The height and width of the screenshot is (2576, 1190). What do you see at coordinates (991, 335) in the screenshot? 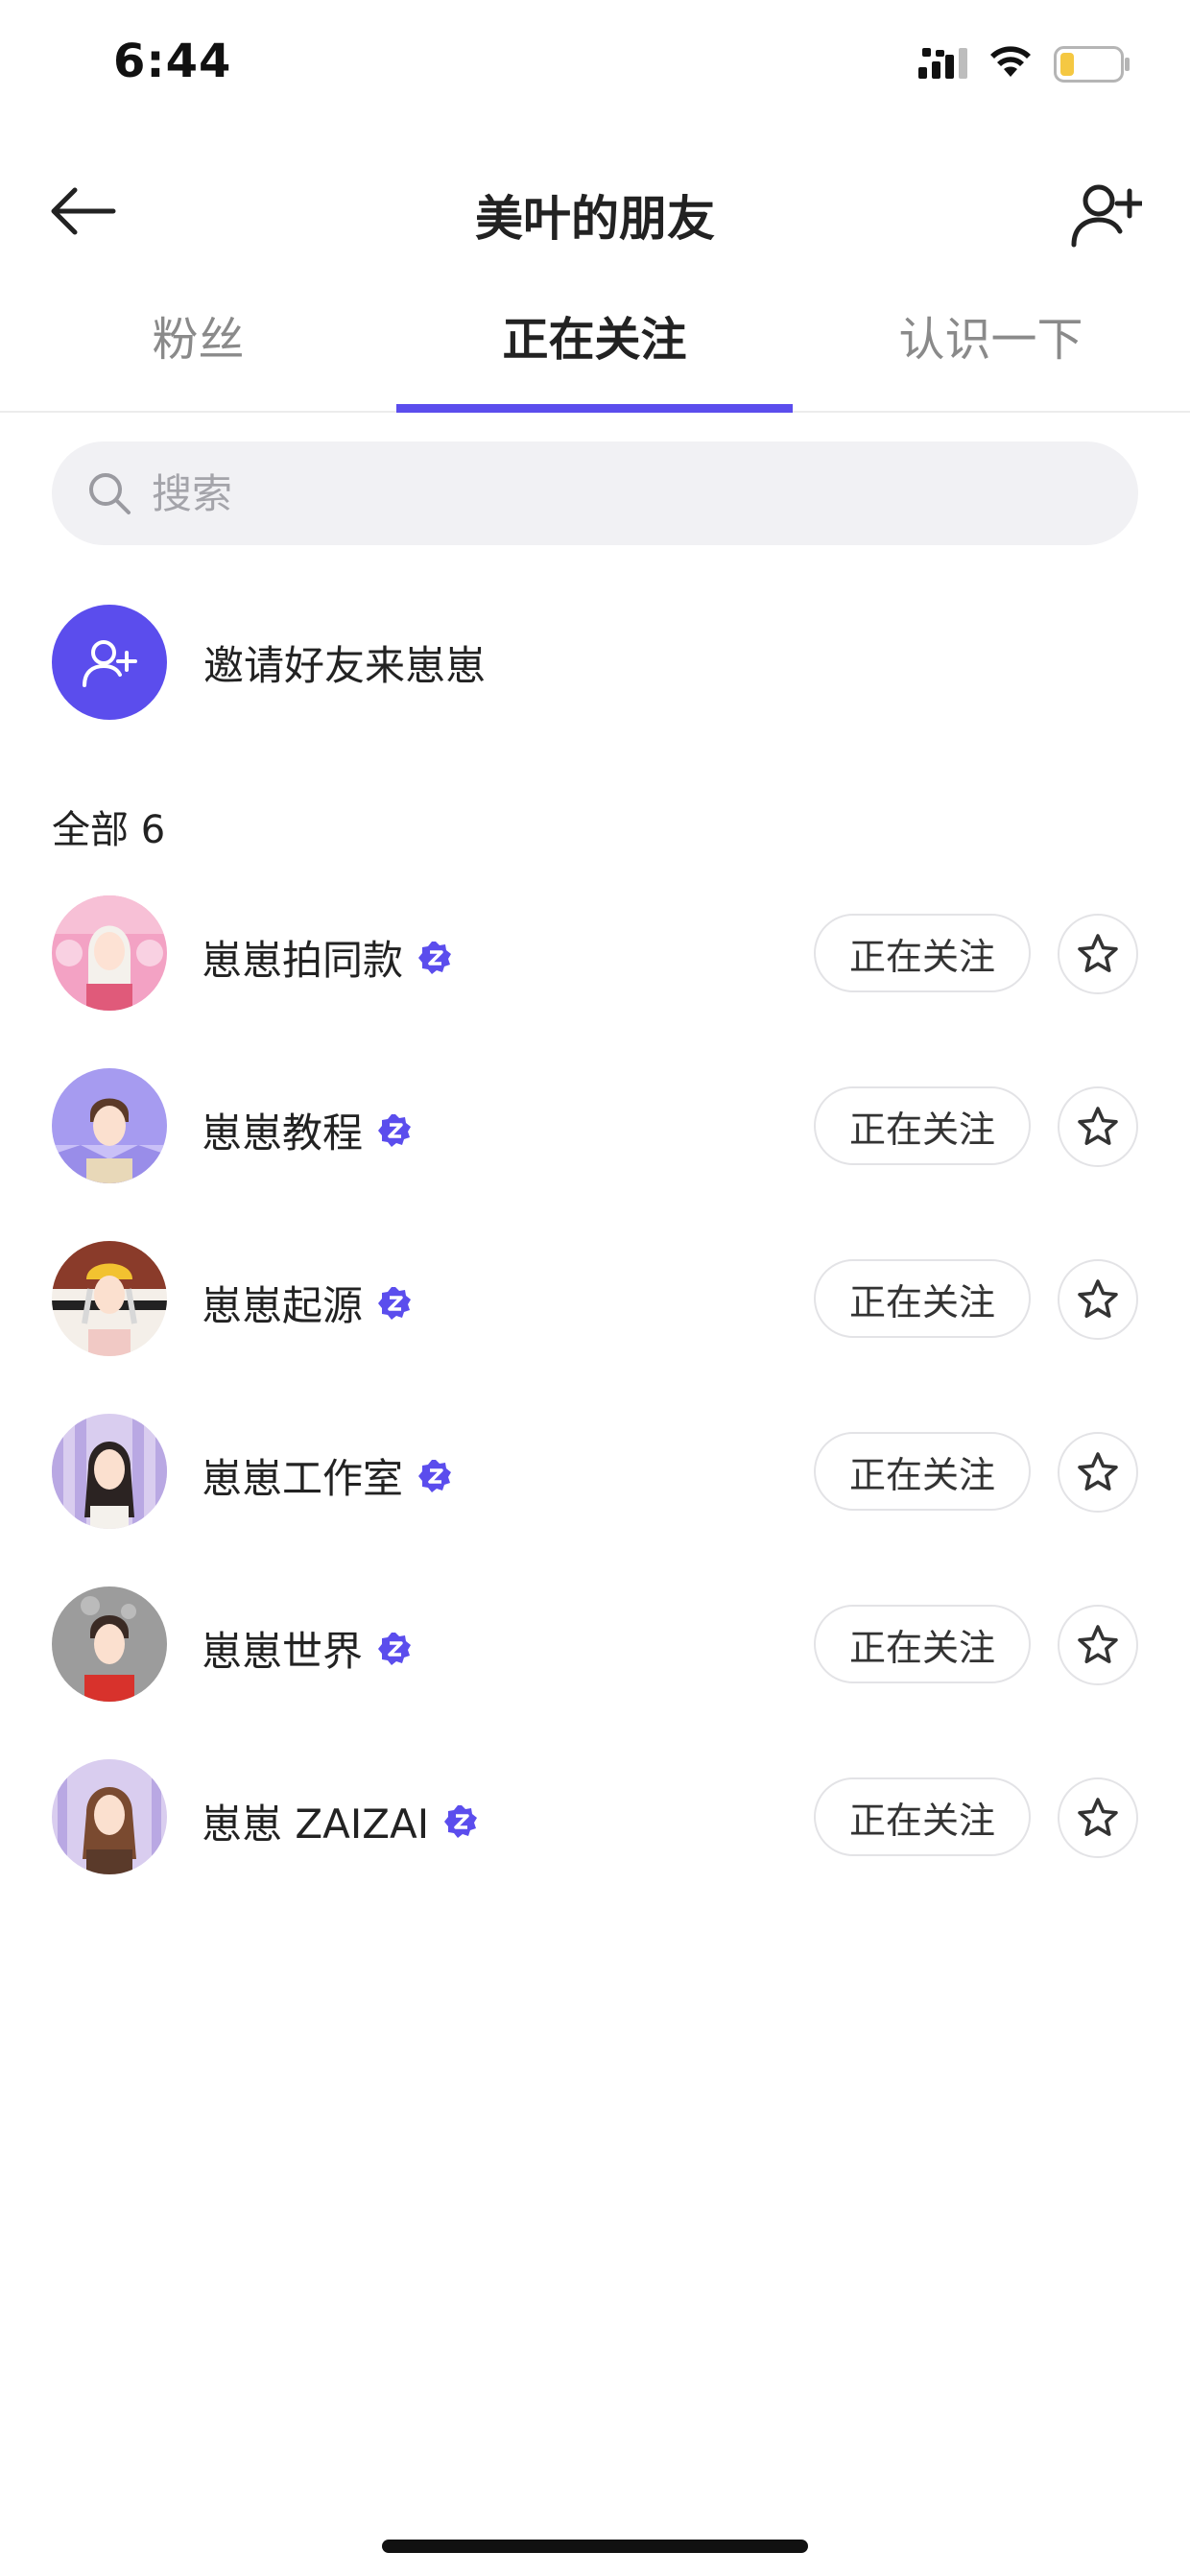
I see `tab-discover: 认识一下` at bounding box center [991, 335].